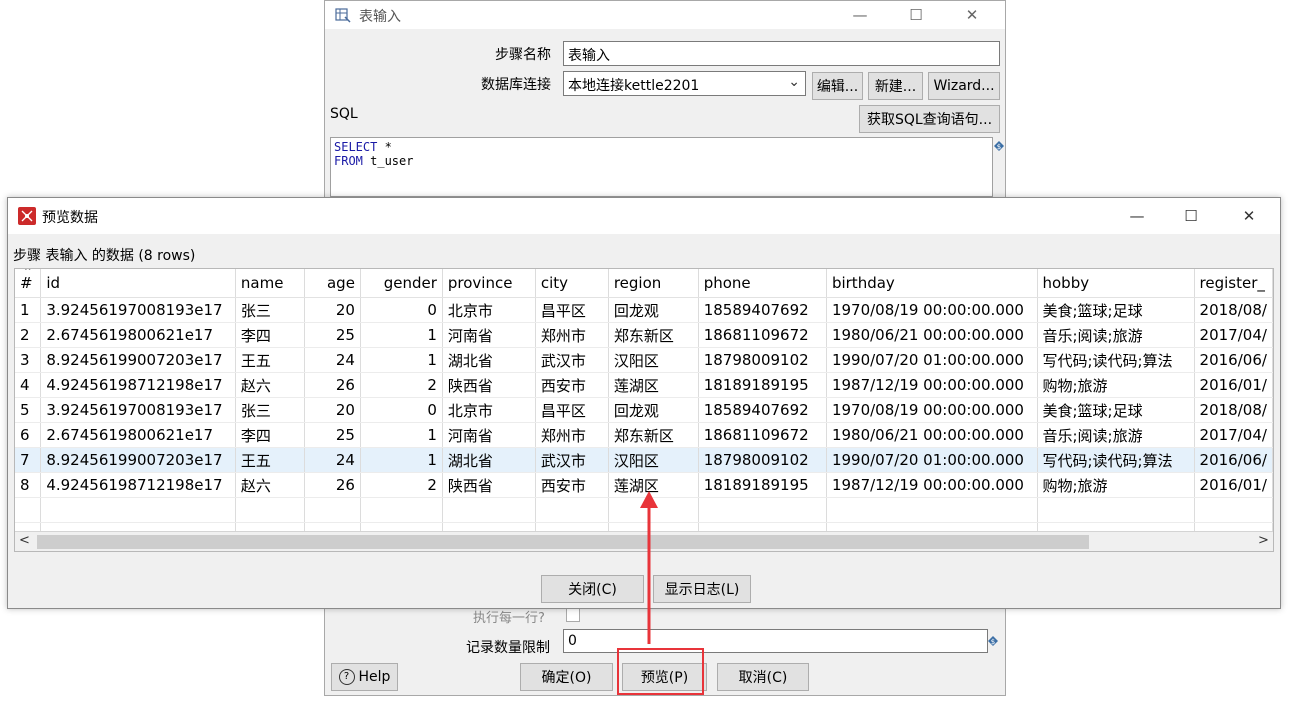 The image size is (1293, 706). What do you see at coordinates (653, 283) in the screenshot?
I see `column-header: region` at bounding box center [653, 283].